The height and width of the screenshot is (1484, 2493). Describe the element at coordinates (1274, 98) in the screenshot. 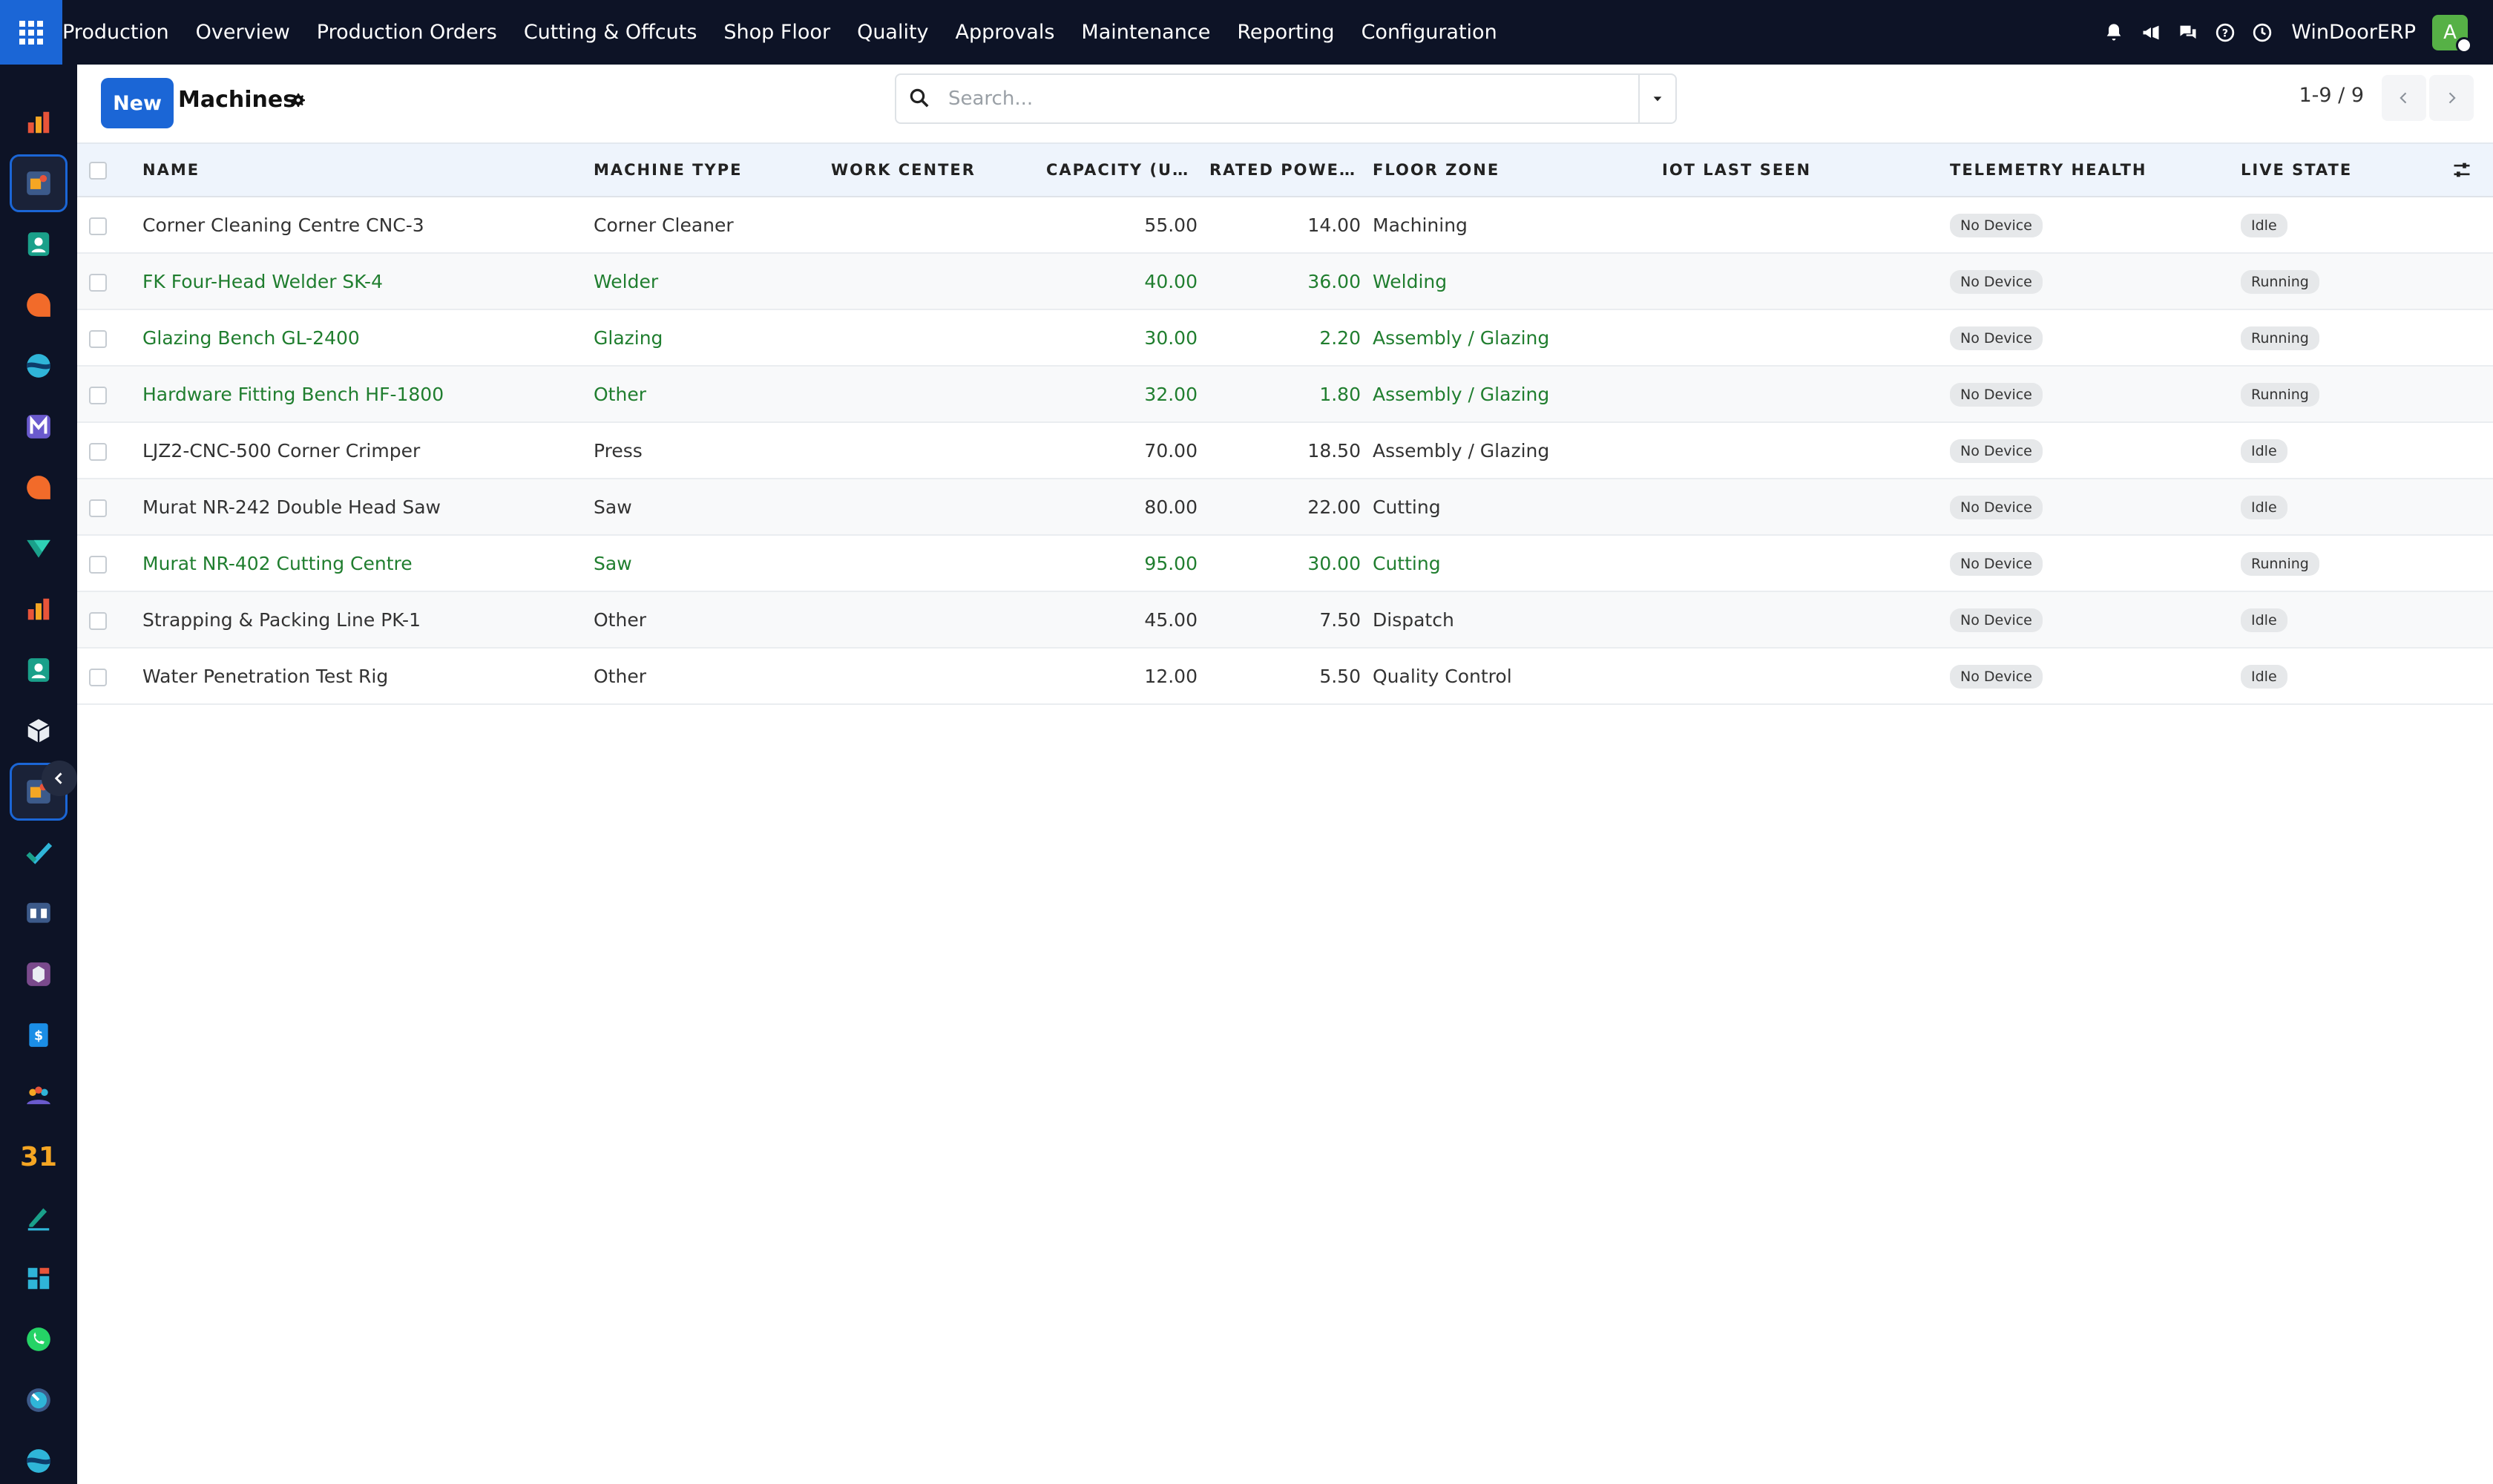

I see `search-input` at that location.